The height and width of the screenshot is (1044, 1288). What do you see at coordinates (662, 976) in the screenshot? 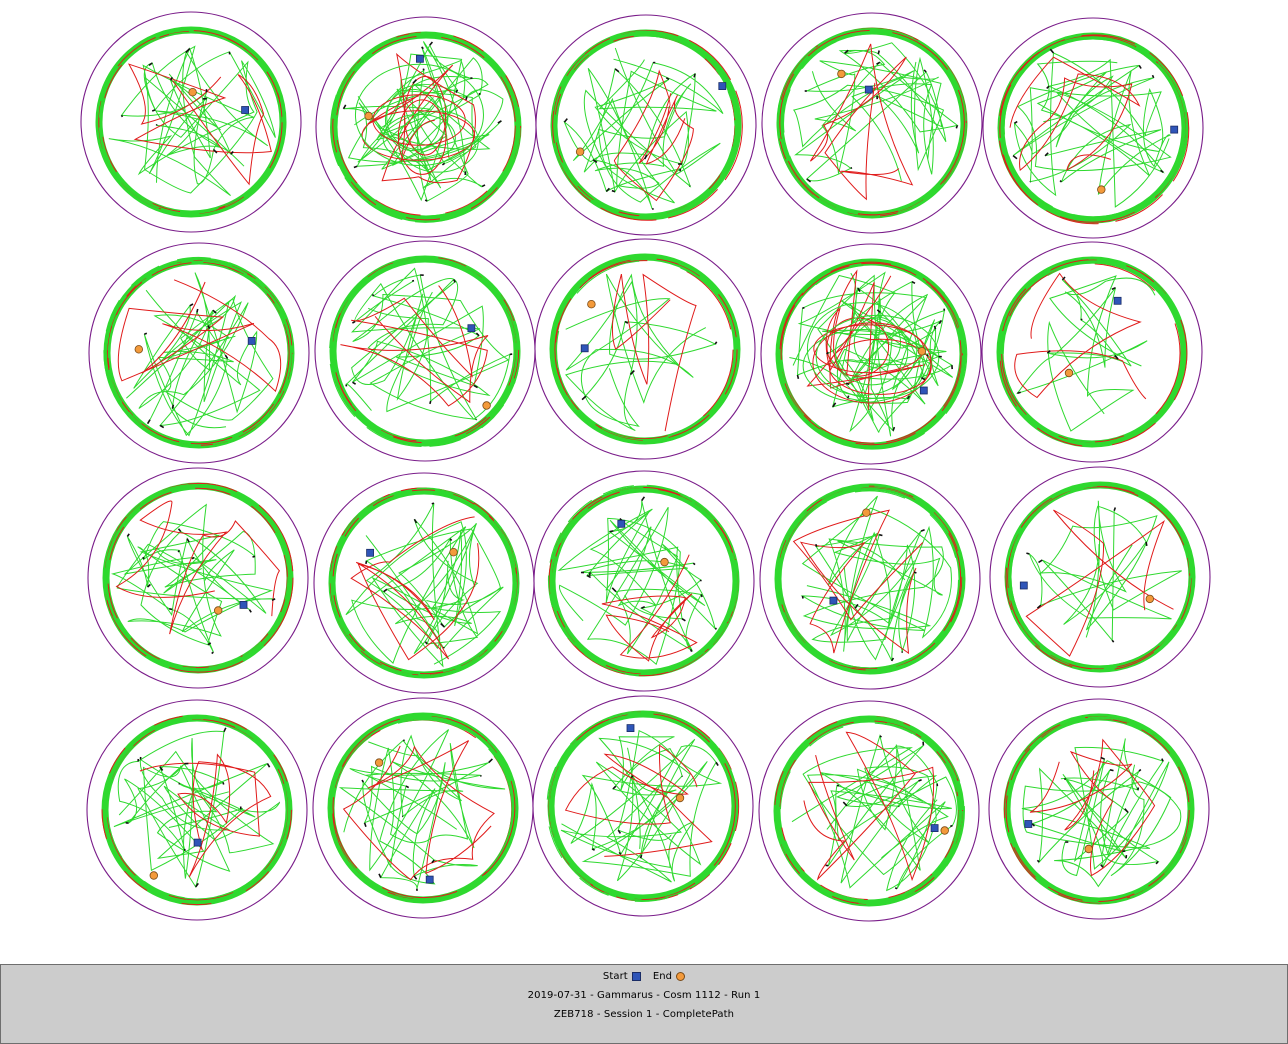
I see `end-label: End` at bounding box center [662, 976].